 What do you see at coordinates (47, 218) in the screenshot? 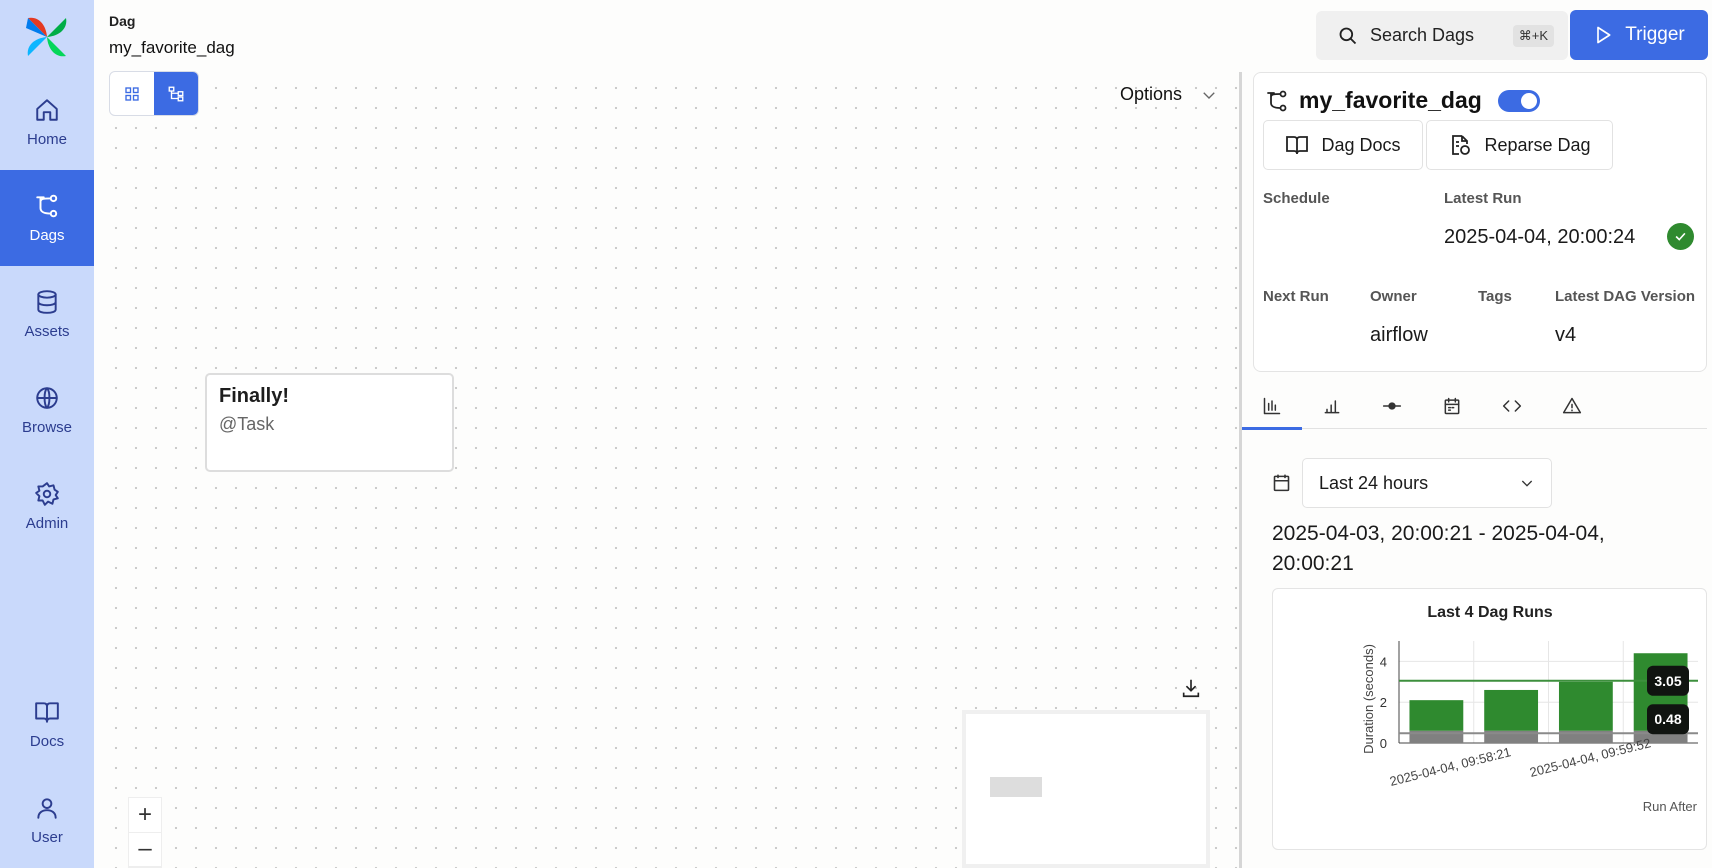
I see `sidebar-item-dags: Dags` at bounding box center [47, 218].